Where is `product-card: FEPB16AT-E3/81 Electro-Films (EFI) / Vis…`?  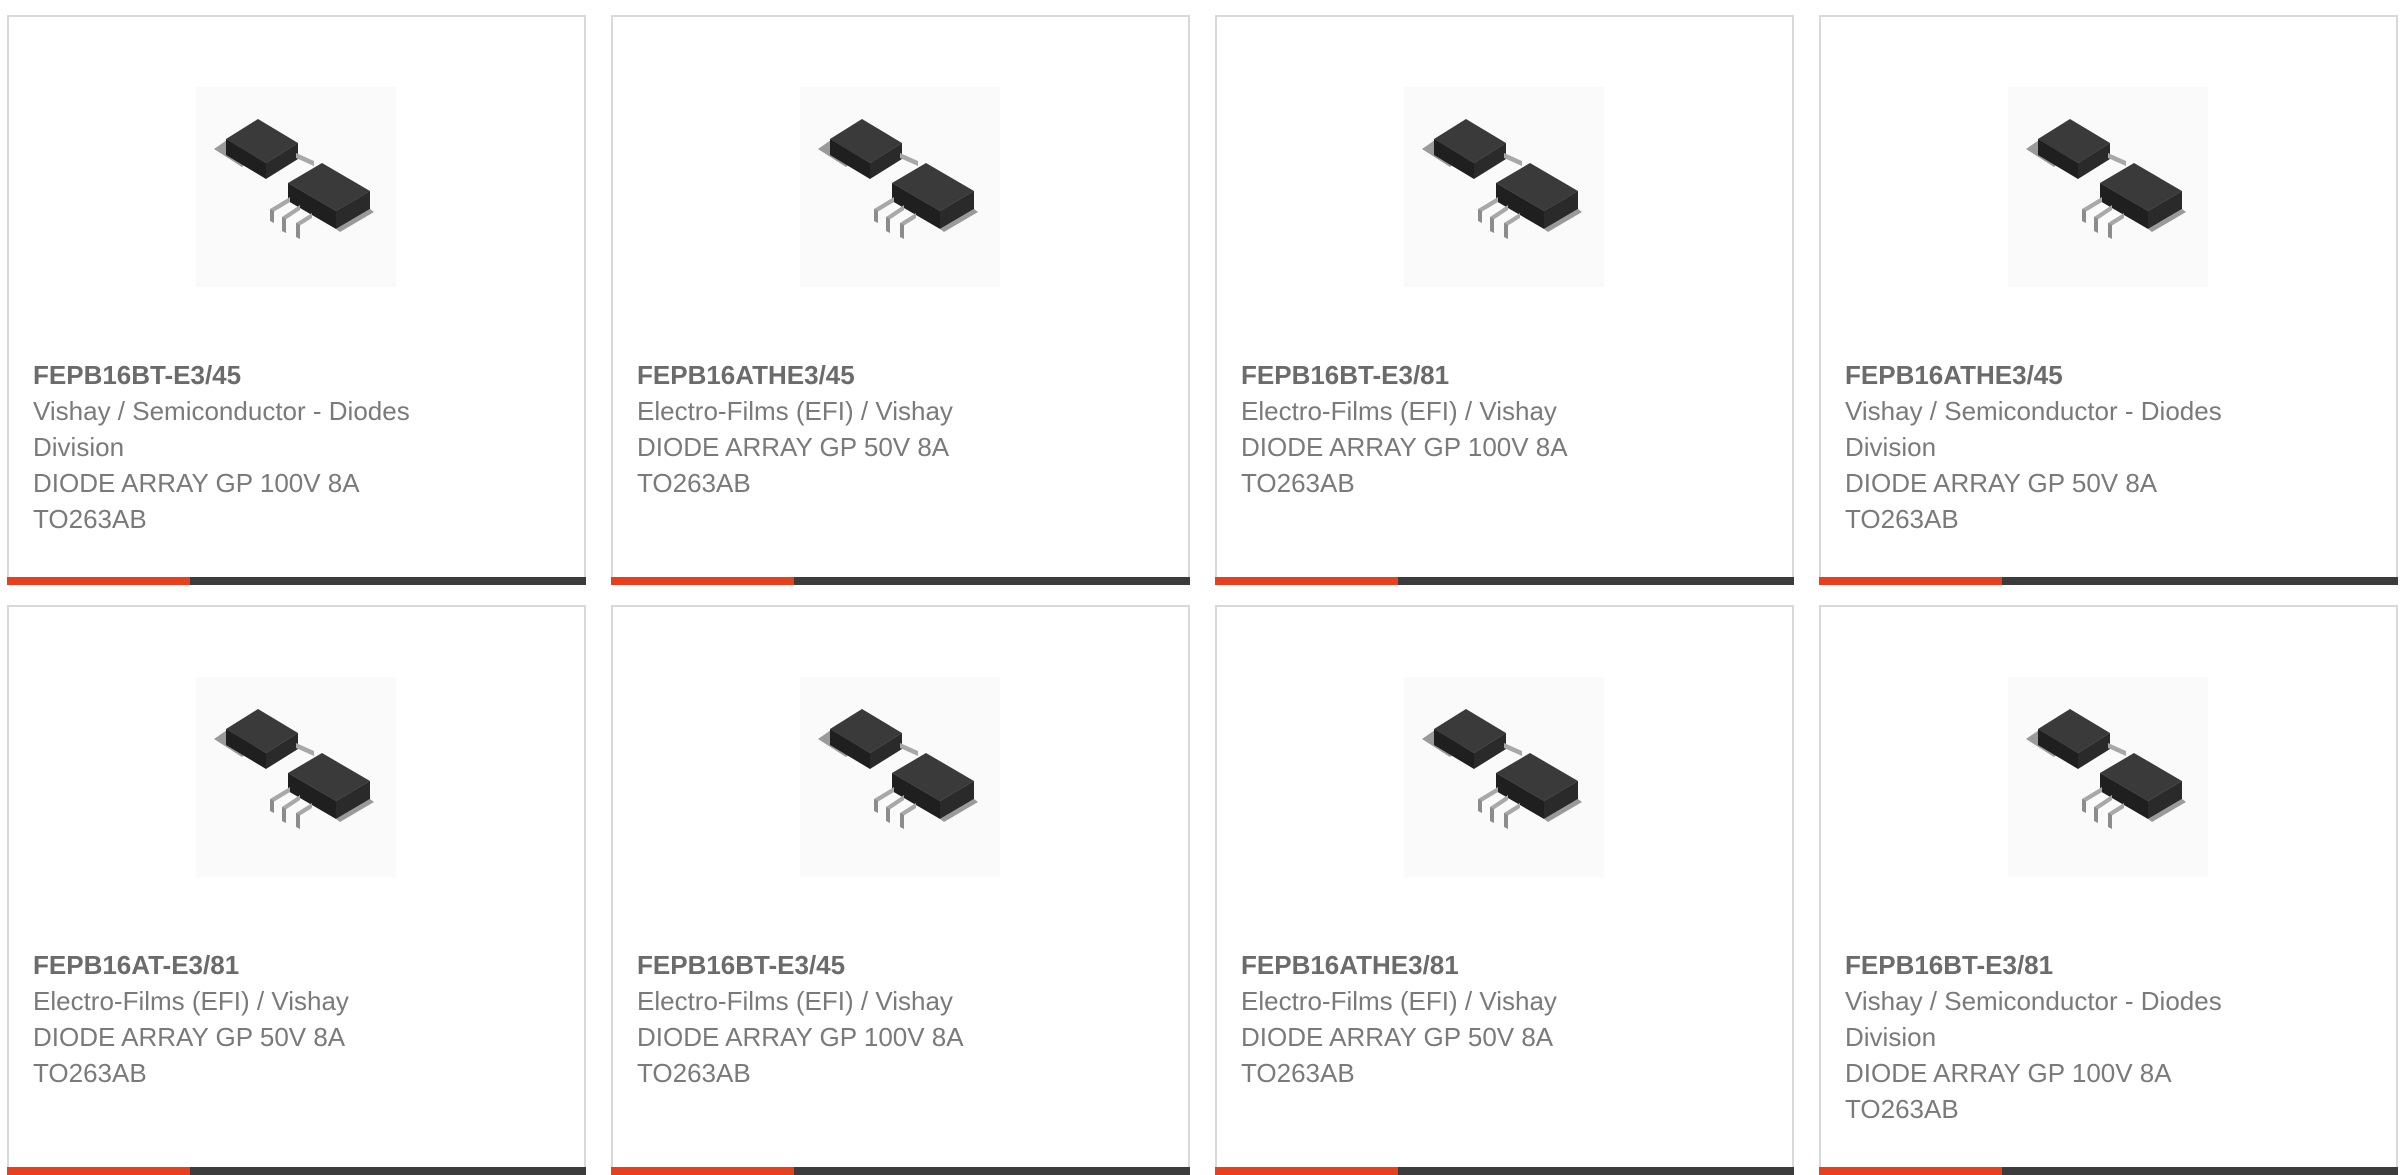 product-card: FEPB16AT-E3/81 Electro-Films (EFI) / Vis… is located at coordinates (296, 890).